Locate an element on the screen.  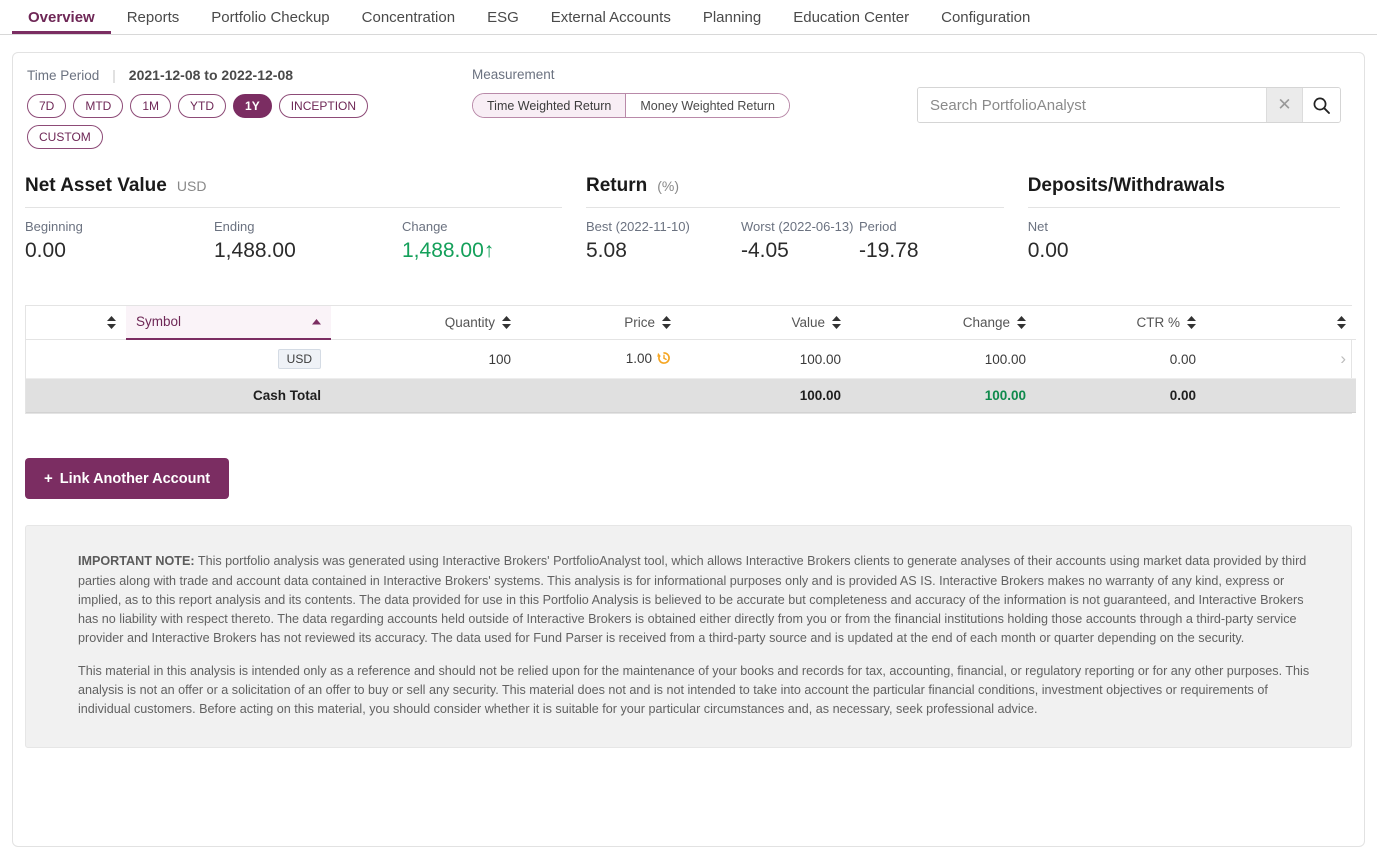
column-header-select is located at coordinates (76, 323).